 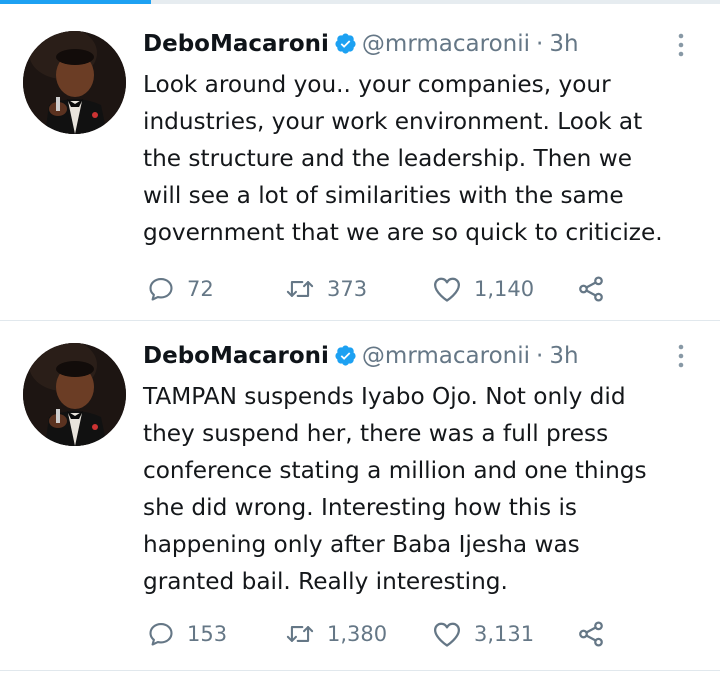 I want to click on reply-button: 153, so click(x=187, y=634).